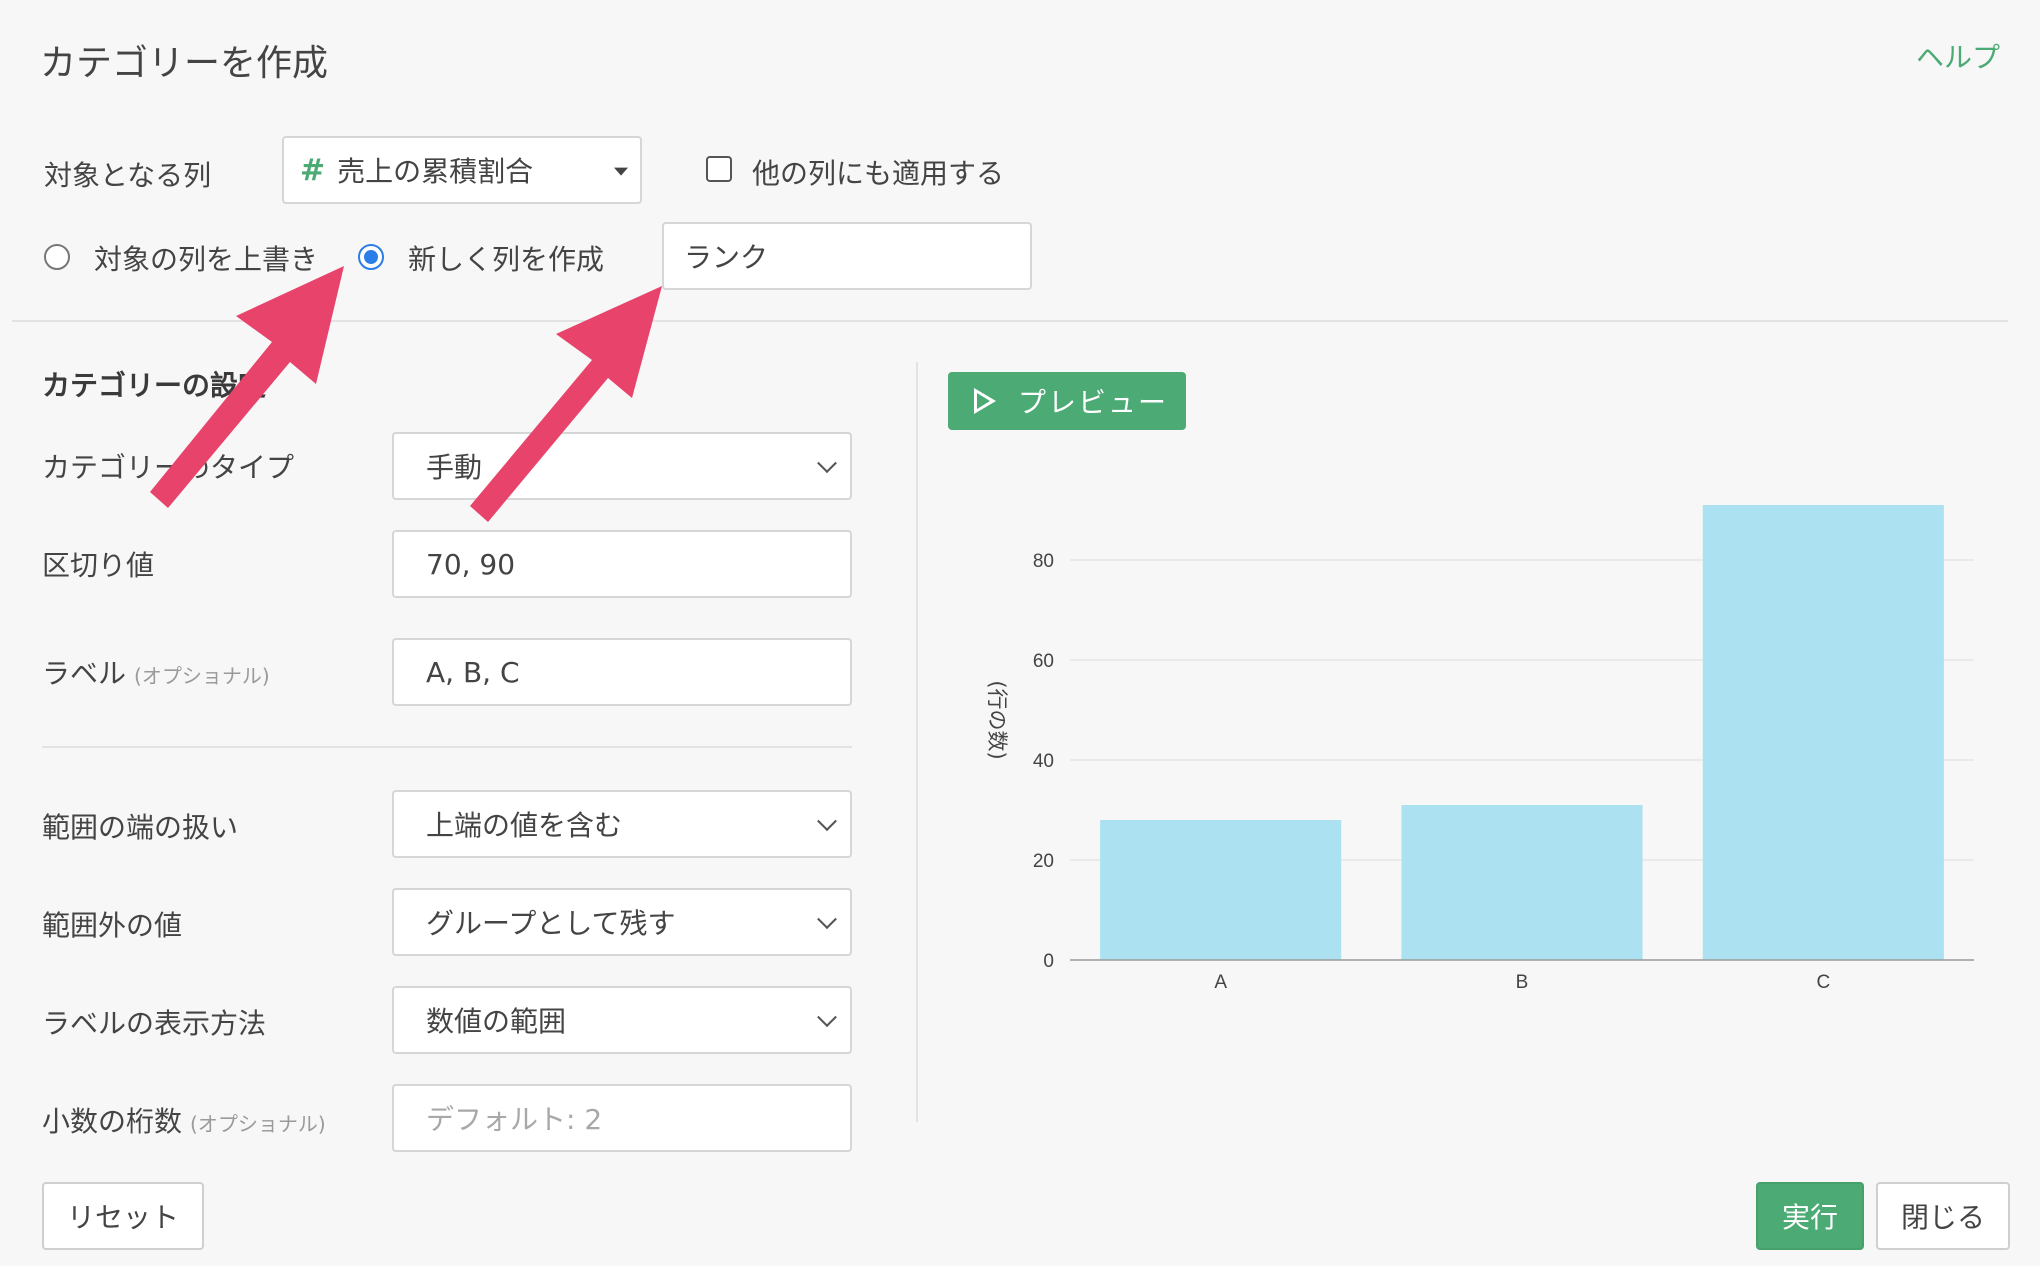 The image size is (2040, 1266). What do you see at coordinates (524, 825) in the screenshot?
I see `edge-handling-value: 上端の値を含む` at bounding box center [524, 825].